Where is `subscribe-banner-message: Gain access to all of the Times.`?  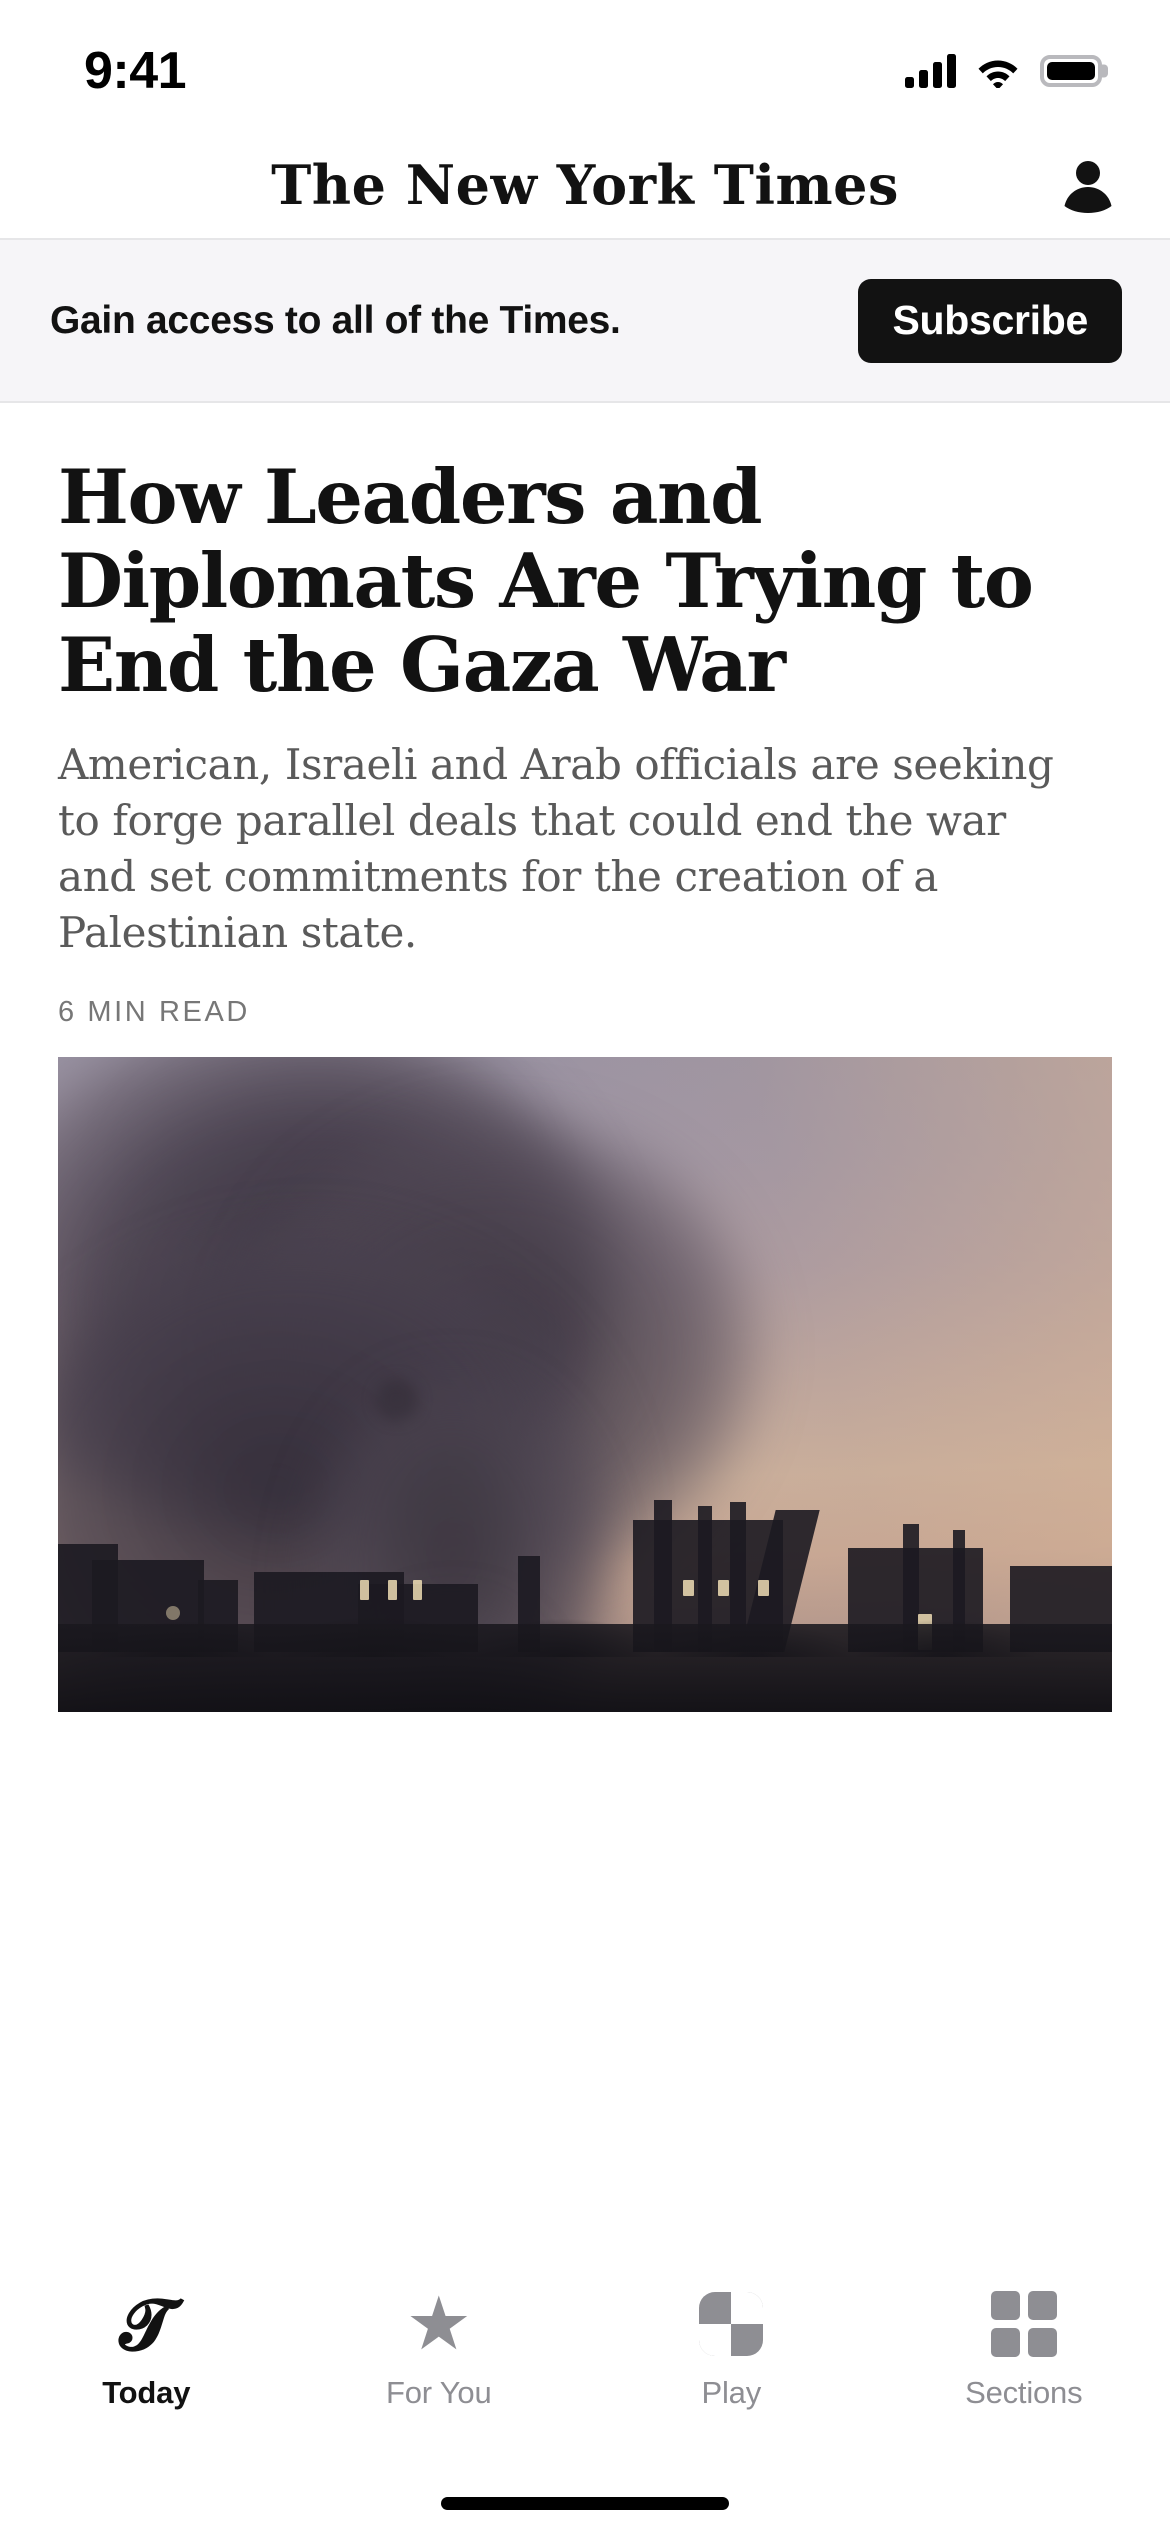
subscribe-banner-message: Gain access to all of the Times. is located at coordinates (335, 320).